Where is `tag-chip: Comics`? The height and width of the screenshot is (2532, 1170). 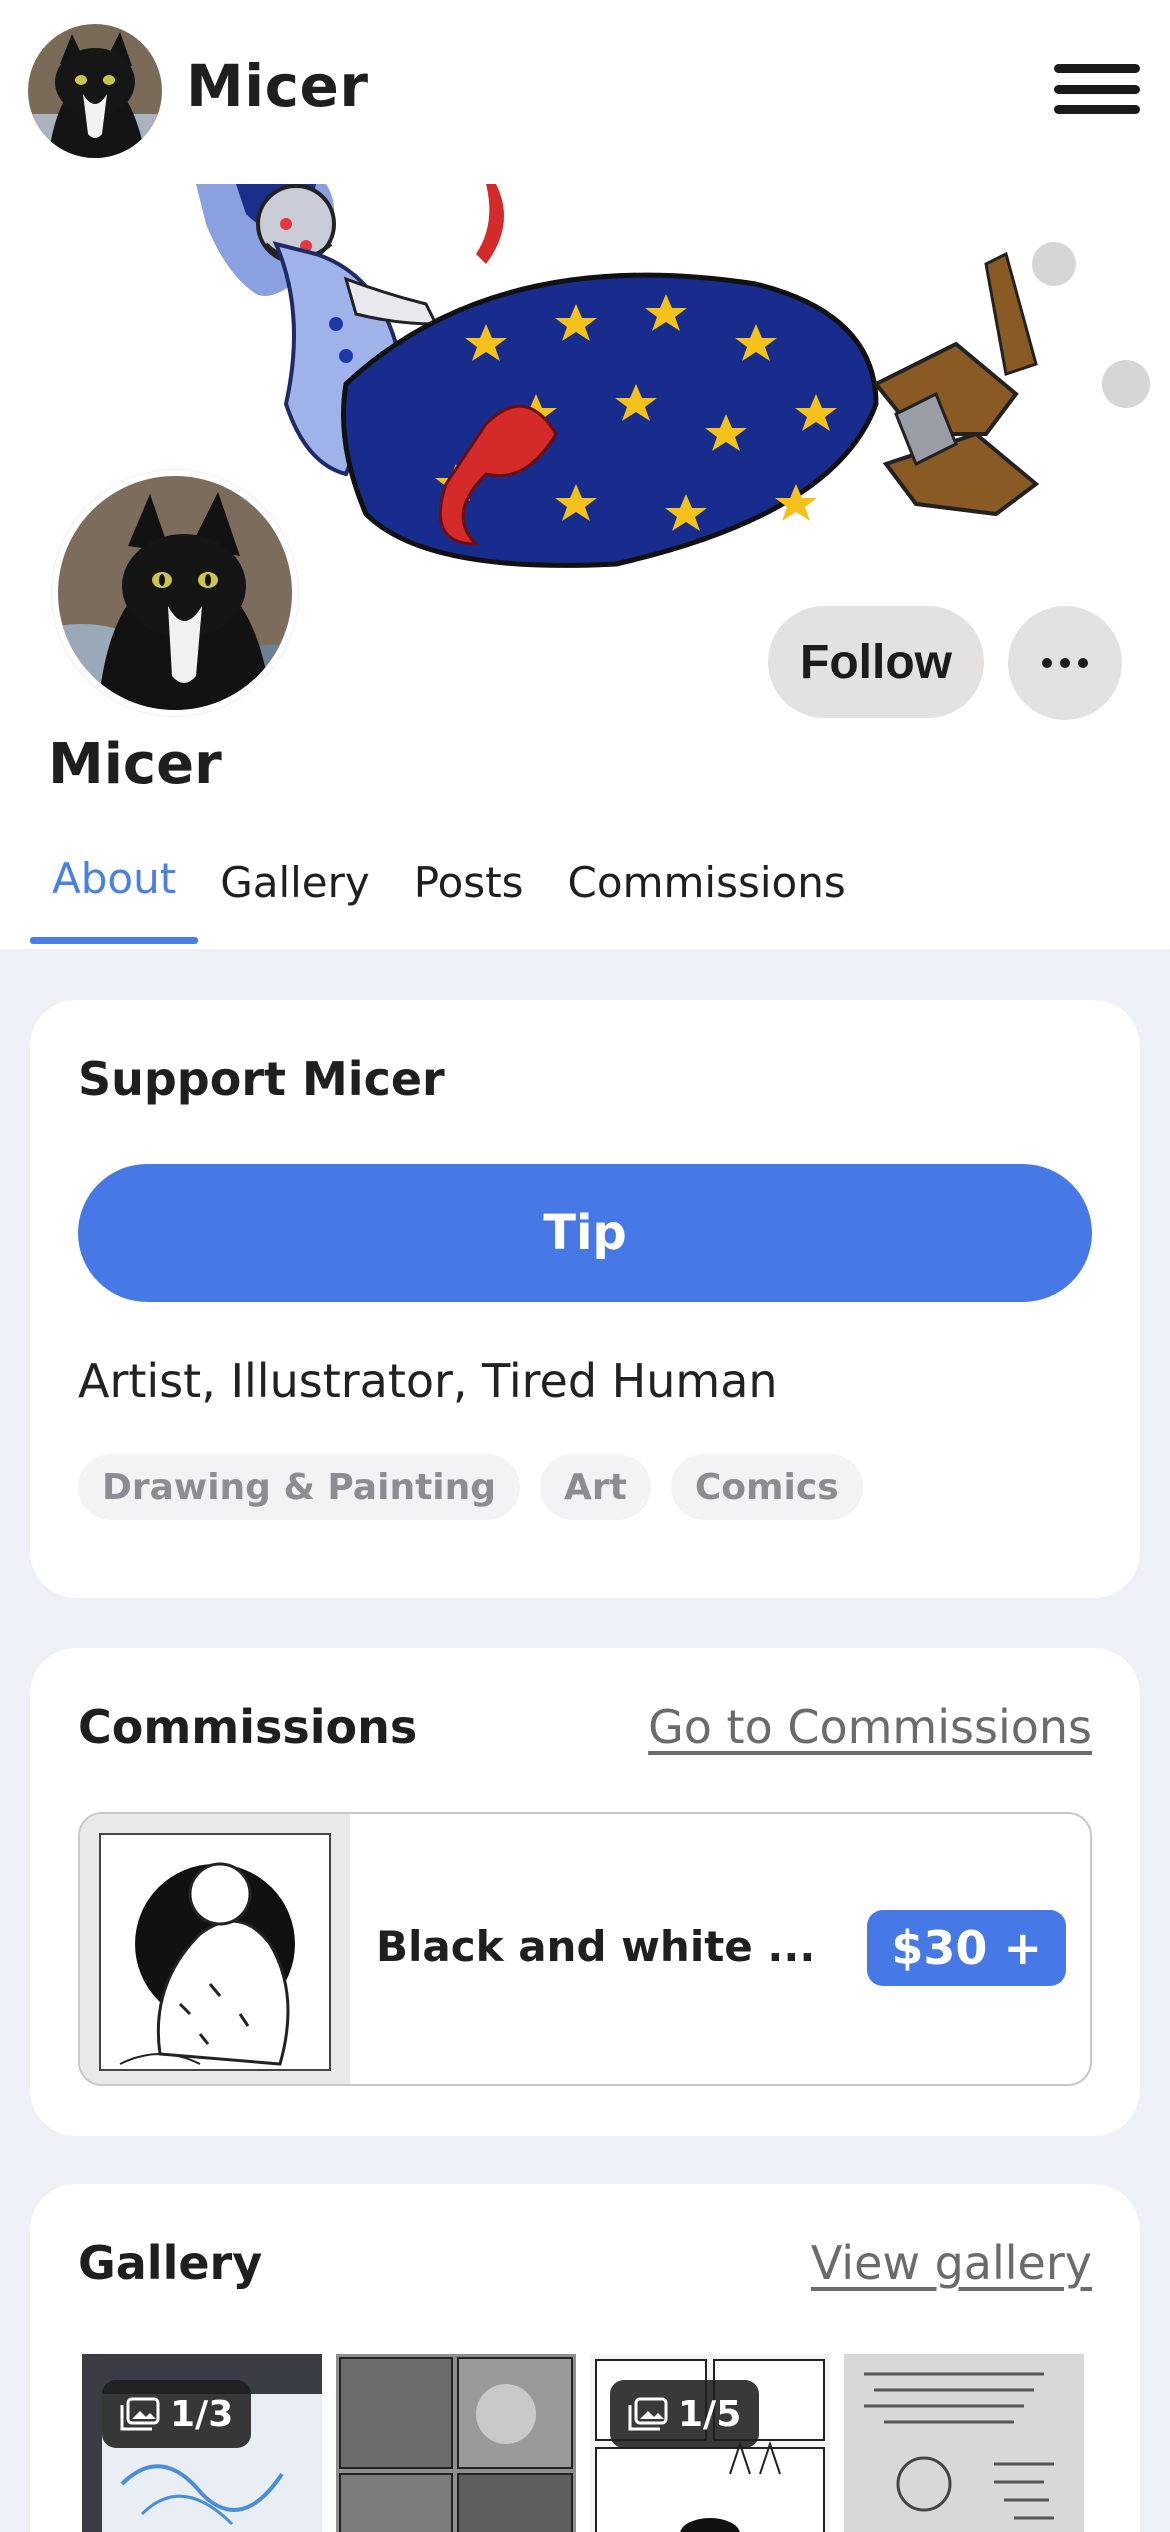 tag-chip: Comics is located at coordinates (766, 1487).